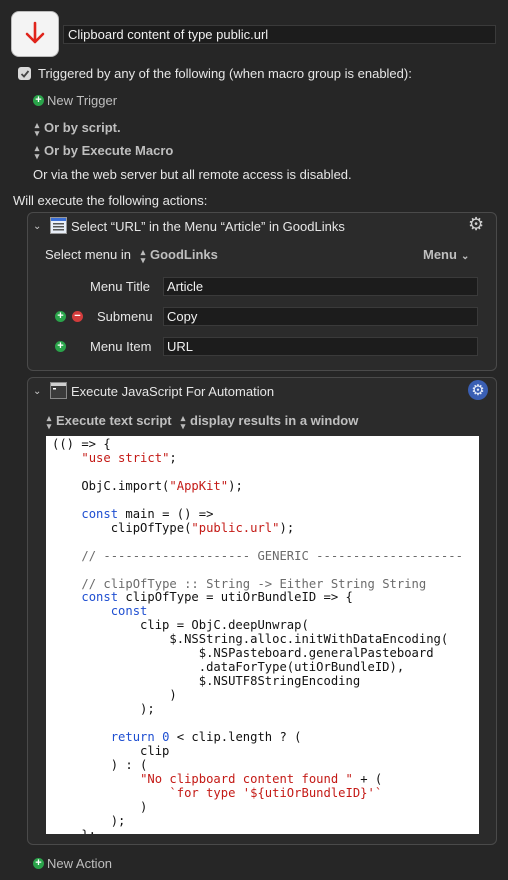  I want to click on script-window-icon, so click(58, 386).